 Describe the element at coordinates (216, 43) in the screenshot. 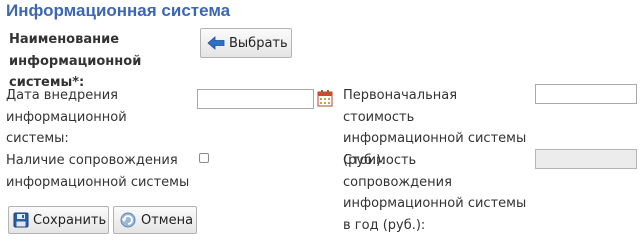

I see `arrow-left-icon` at that location.